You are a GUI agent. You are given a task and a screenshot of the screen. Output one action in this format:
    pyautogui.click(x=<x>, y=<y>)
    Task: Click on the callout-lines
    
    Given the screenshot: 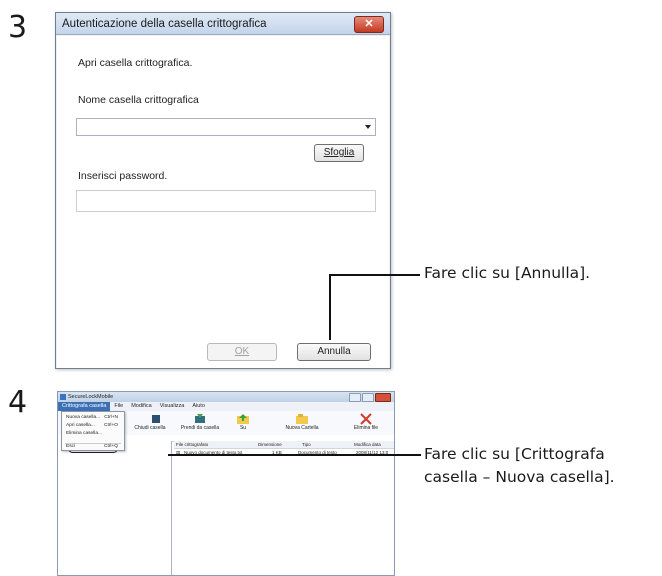 What is the action you would take?
    pyautogui.click(x=294, y=365)
    